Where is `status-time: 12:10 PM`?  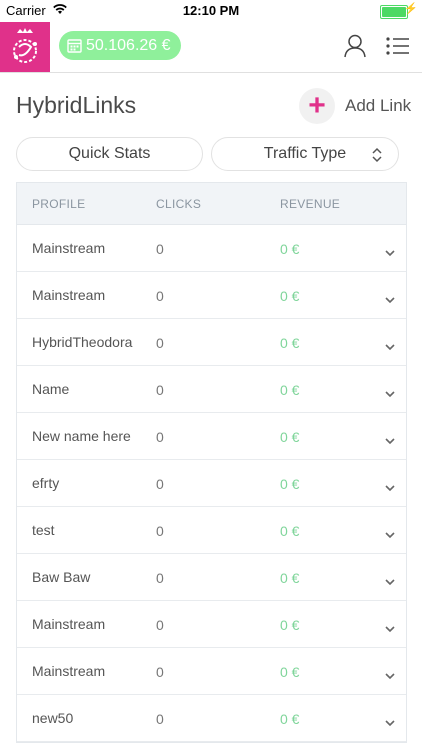
status-time: 12:10 PM is located at coordinates (211, 10).